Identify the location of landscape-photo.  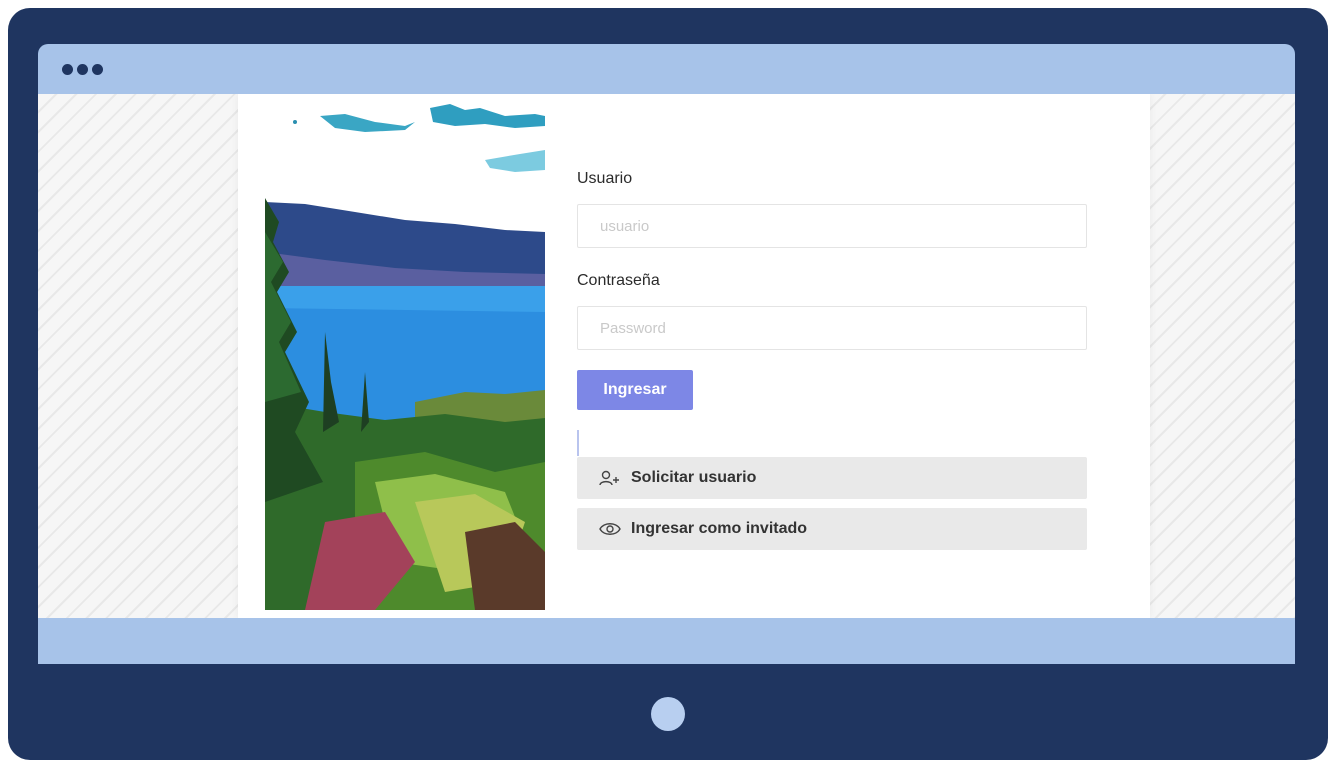
(405, 356).